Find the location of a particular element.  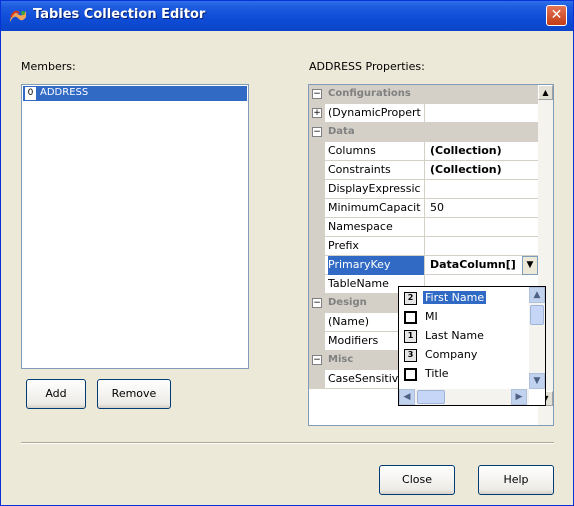

property-name: DisplayExpressic is located at coordinates (376, 189).